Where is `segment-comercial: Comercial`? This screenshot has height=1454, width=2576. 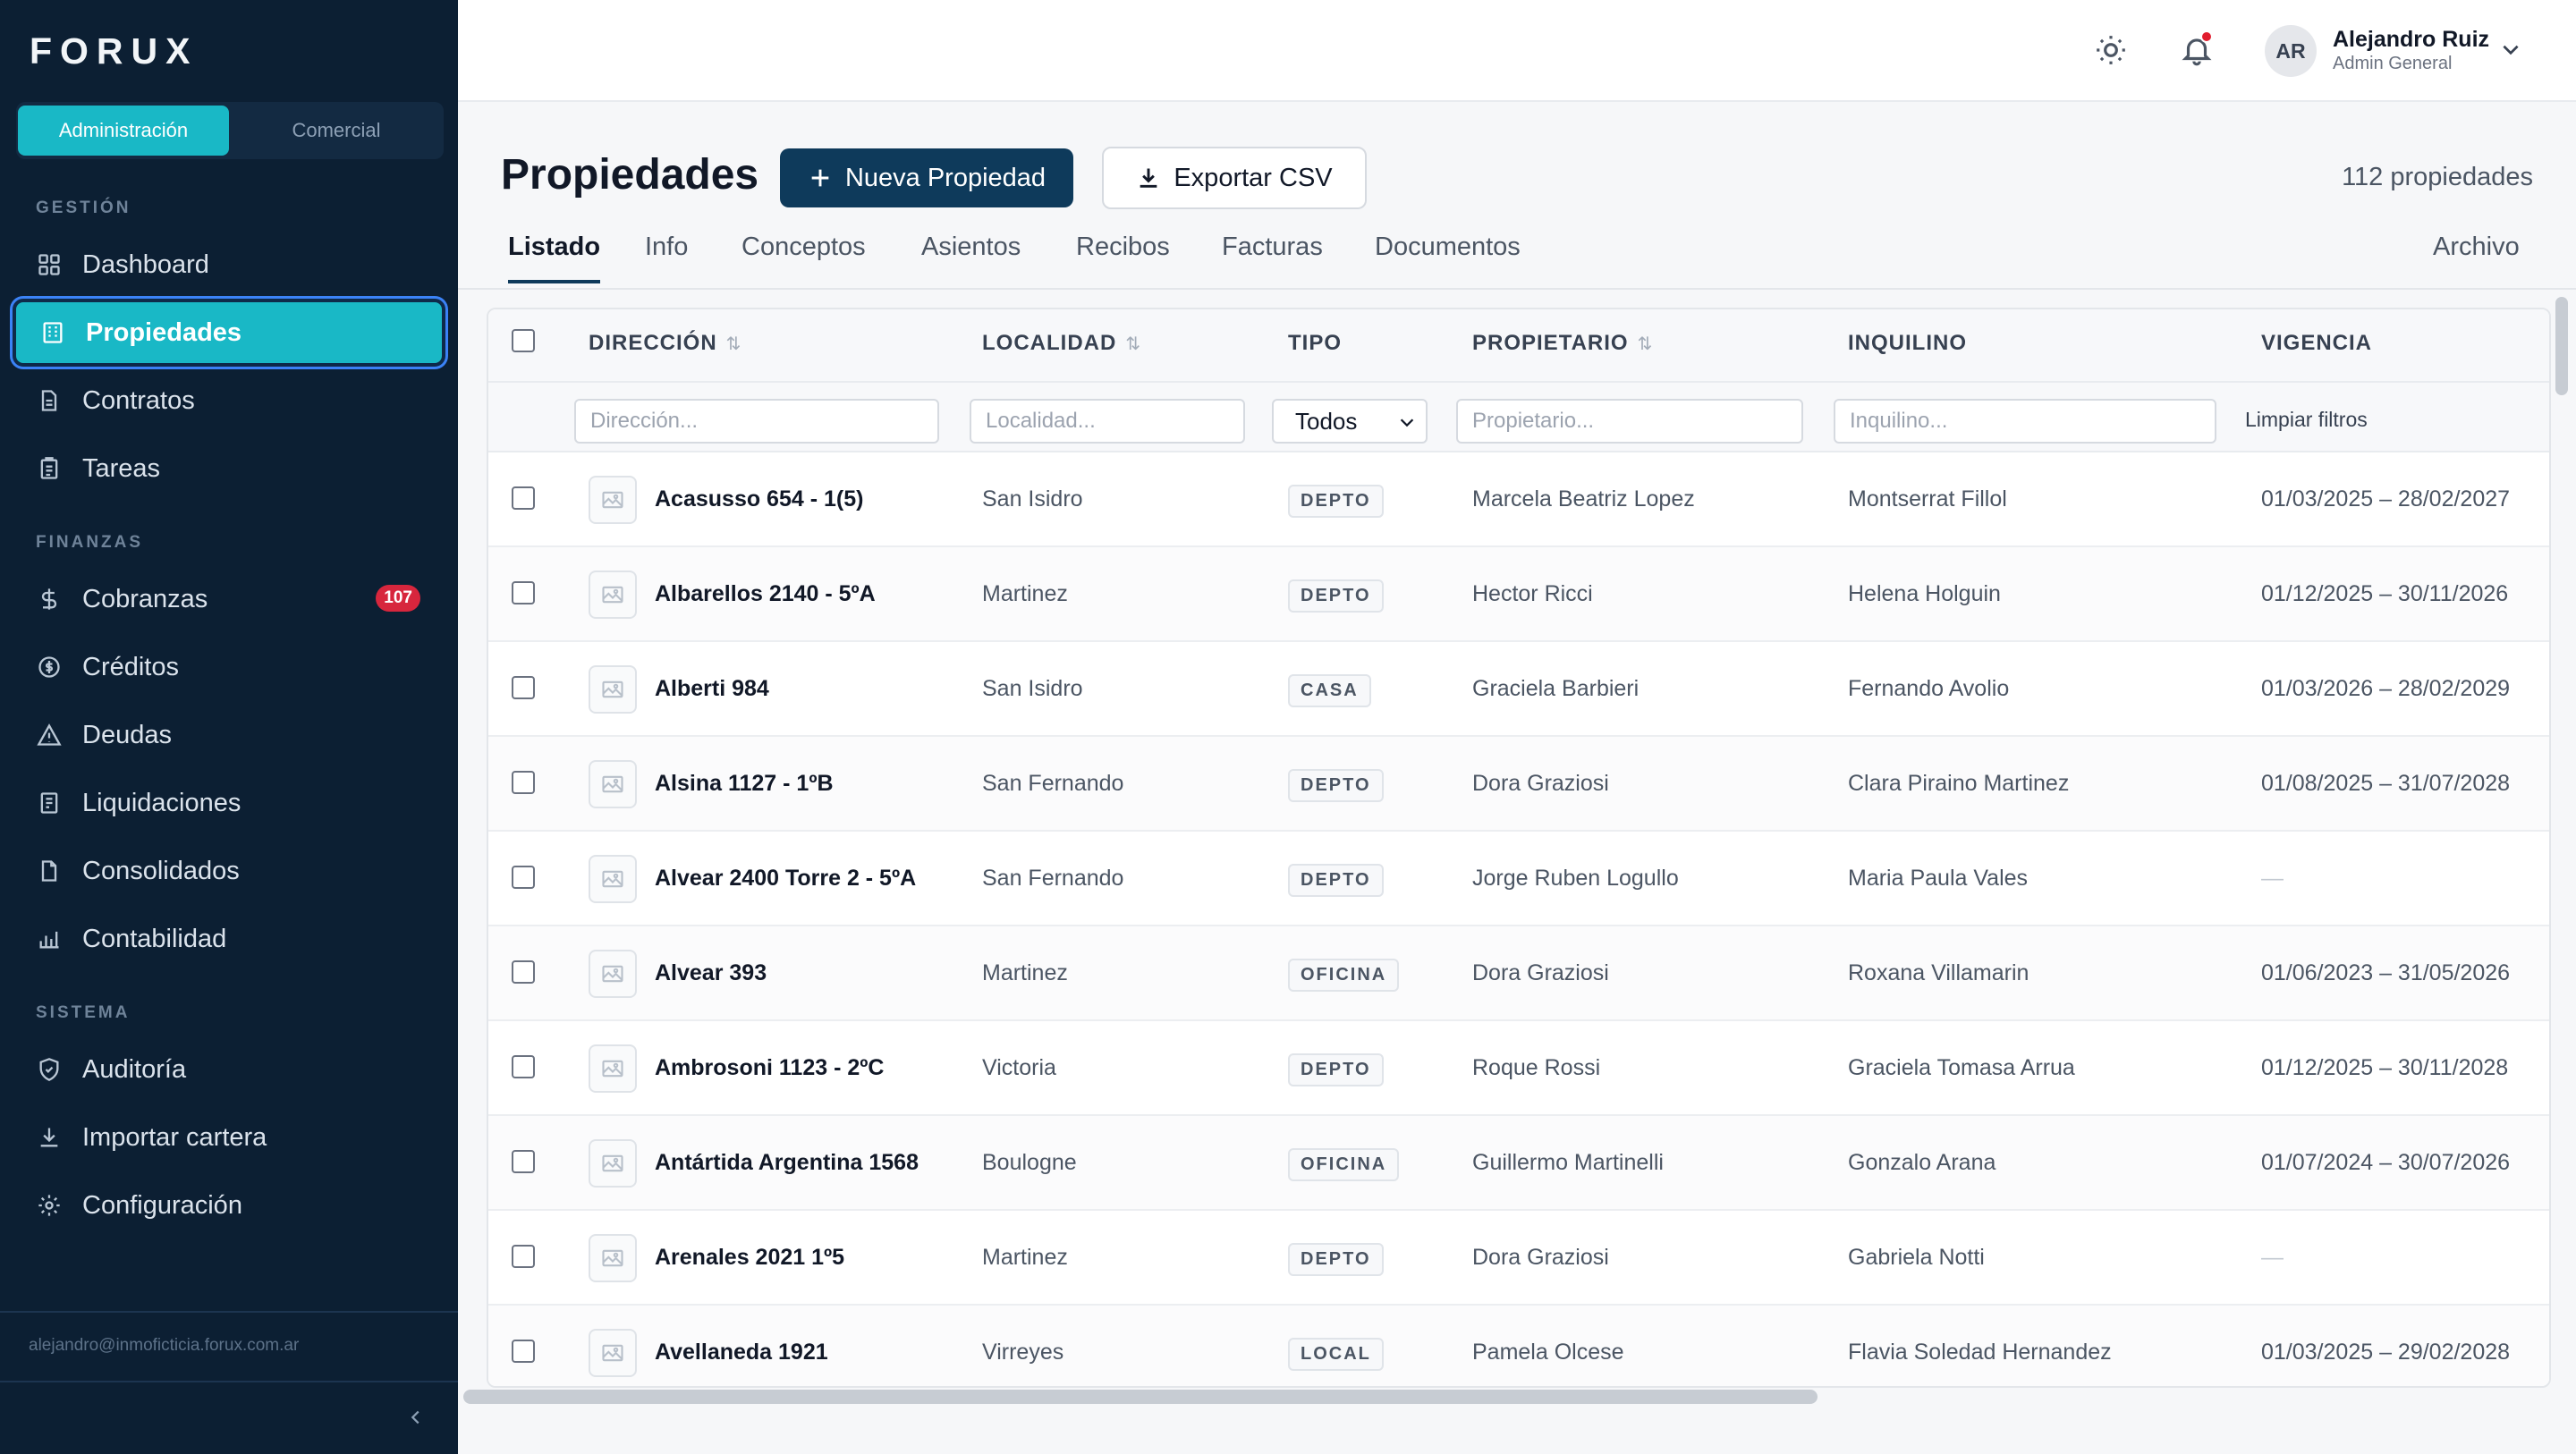 segment-comercial: Comercial is located at coordinates (336, 131).